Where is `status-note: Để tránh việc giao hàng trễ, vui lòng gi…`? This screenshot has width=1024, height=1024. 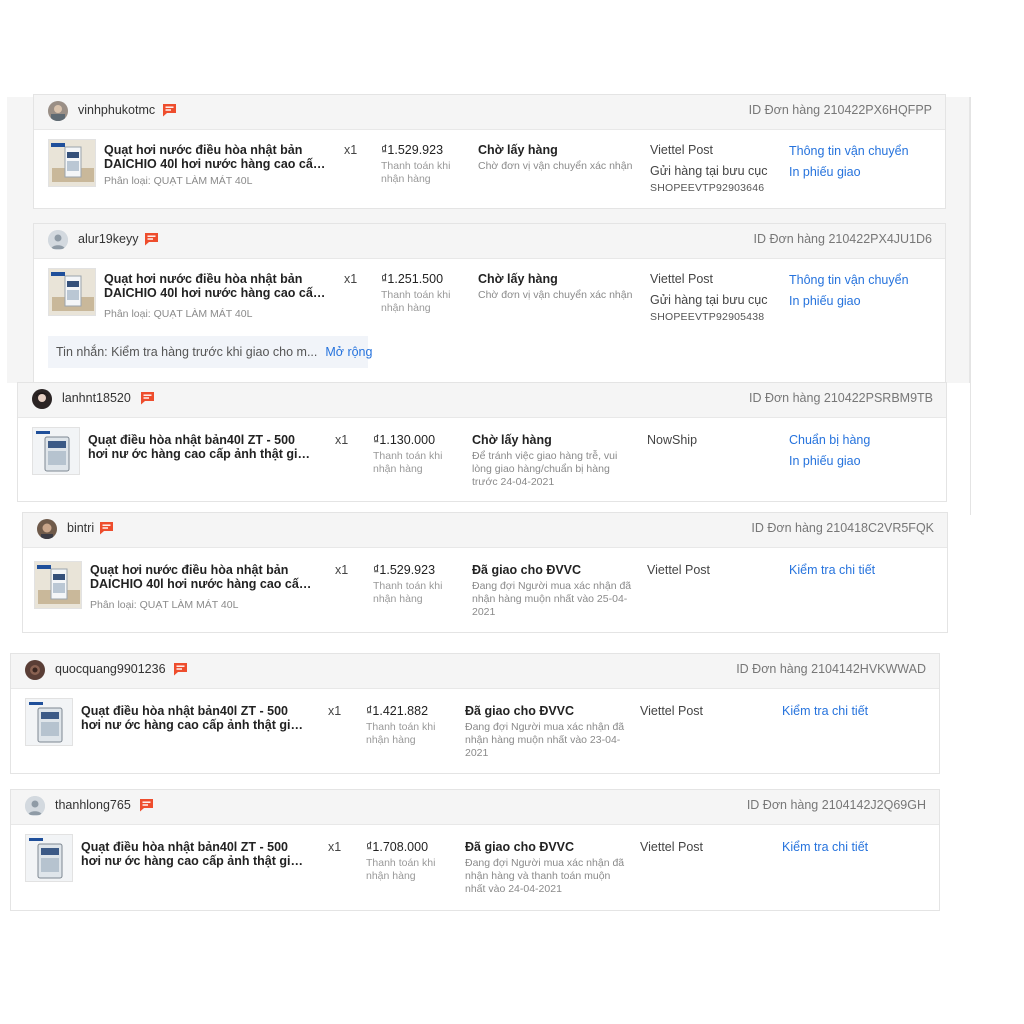 status-note: Để tránh việc giao hàng trễ, vui lòng gi… is located at coordinates (545, 469).